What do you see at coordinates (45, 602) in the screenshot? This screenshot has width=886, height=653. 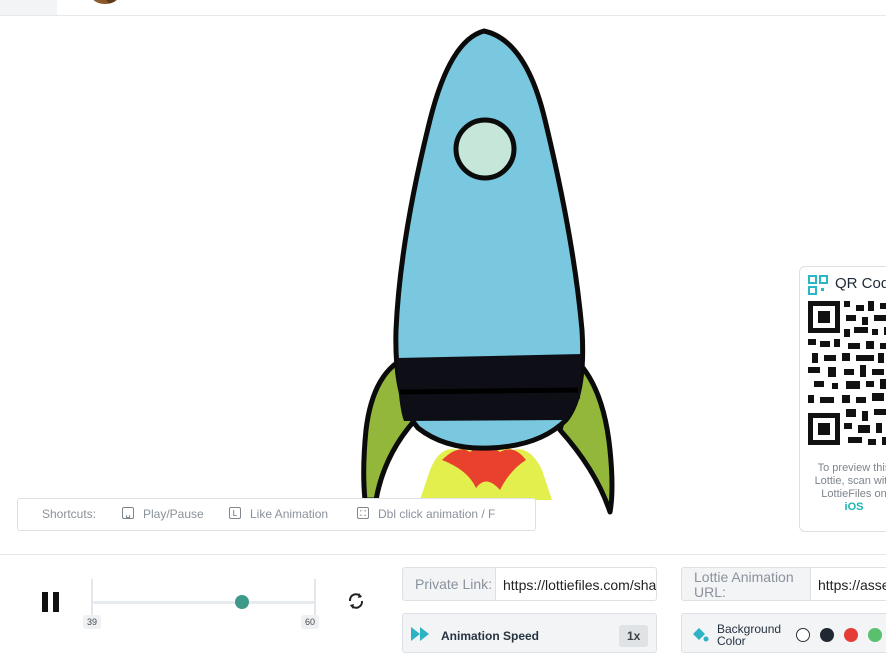 I see `pause-icon` at bounding box center [45, 602].